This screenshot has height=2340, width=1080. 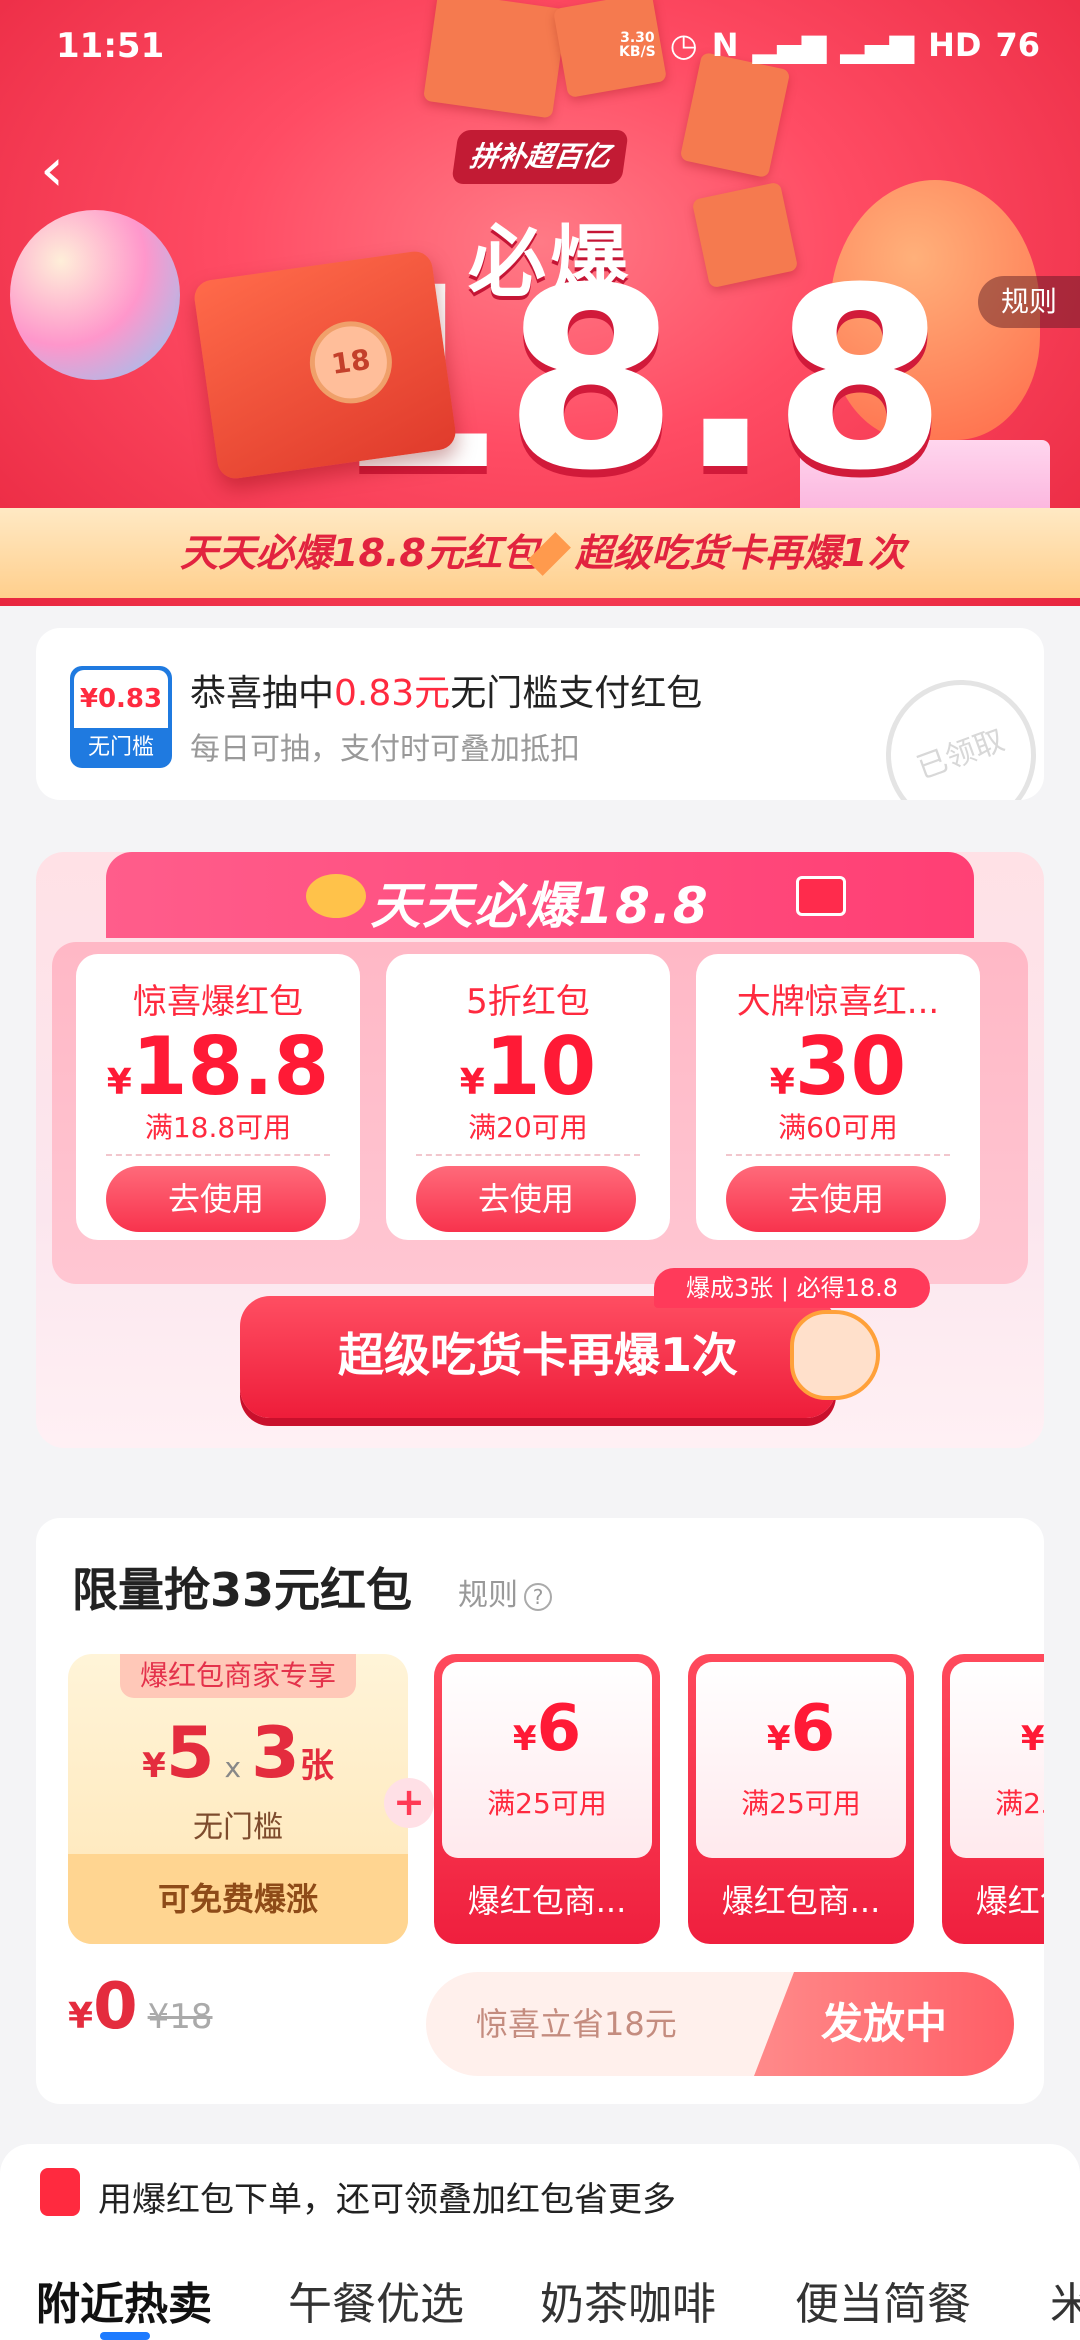 I want to click on lucky-amount: 0.83元, so click(x=392, y=693).